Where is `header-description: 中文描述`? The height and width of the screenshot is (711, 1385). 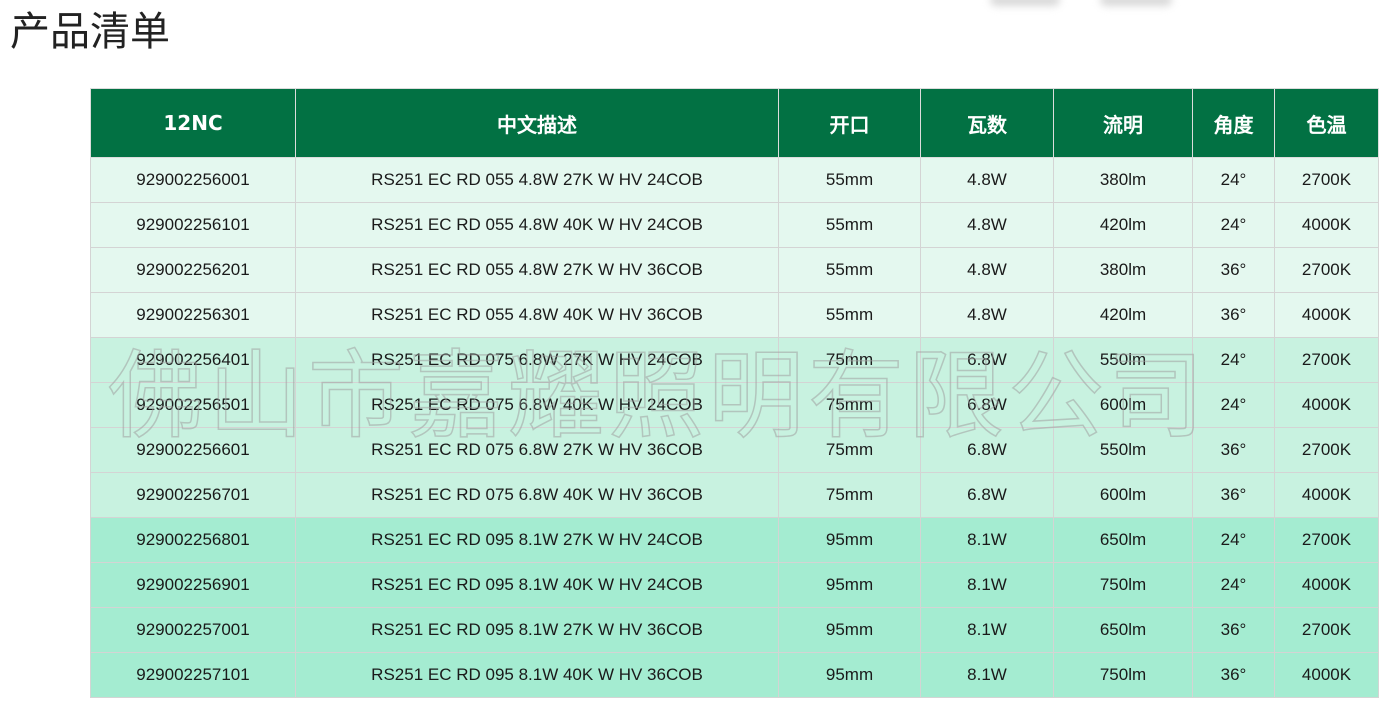 header-description: 中文描述 is located at coordinates (537, 123).